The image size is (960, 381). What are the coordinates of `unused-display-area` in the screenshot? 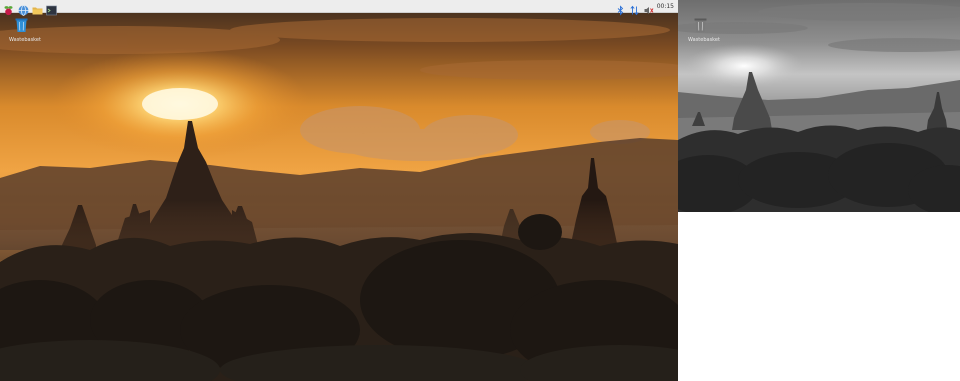 It's located at (819, 296).